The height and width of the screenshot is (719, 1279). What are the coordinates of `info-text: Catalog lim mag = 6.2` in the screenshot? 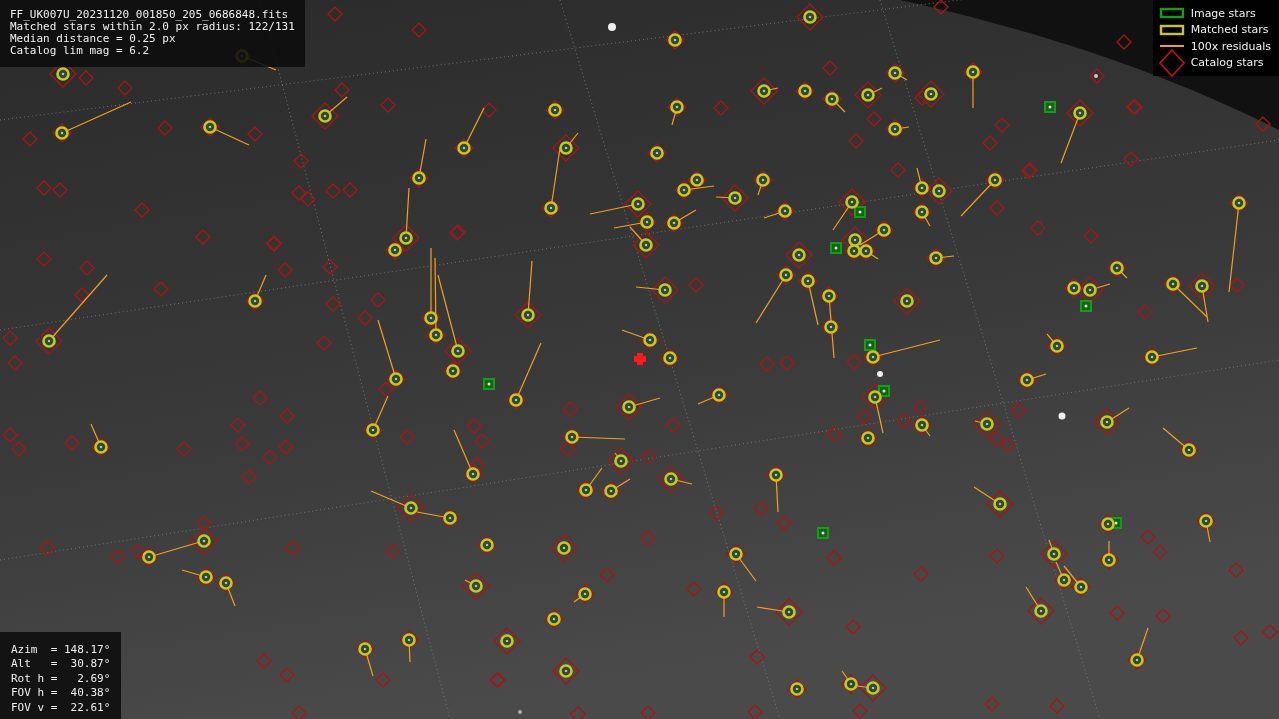 It's located at (80, 51).